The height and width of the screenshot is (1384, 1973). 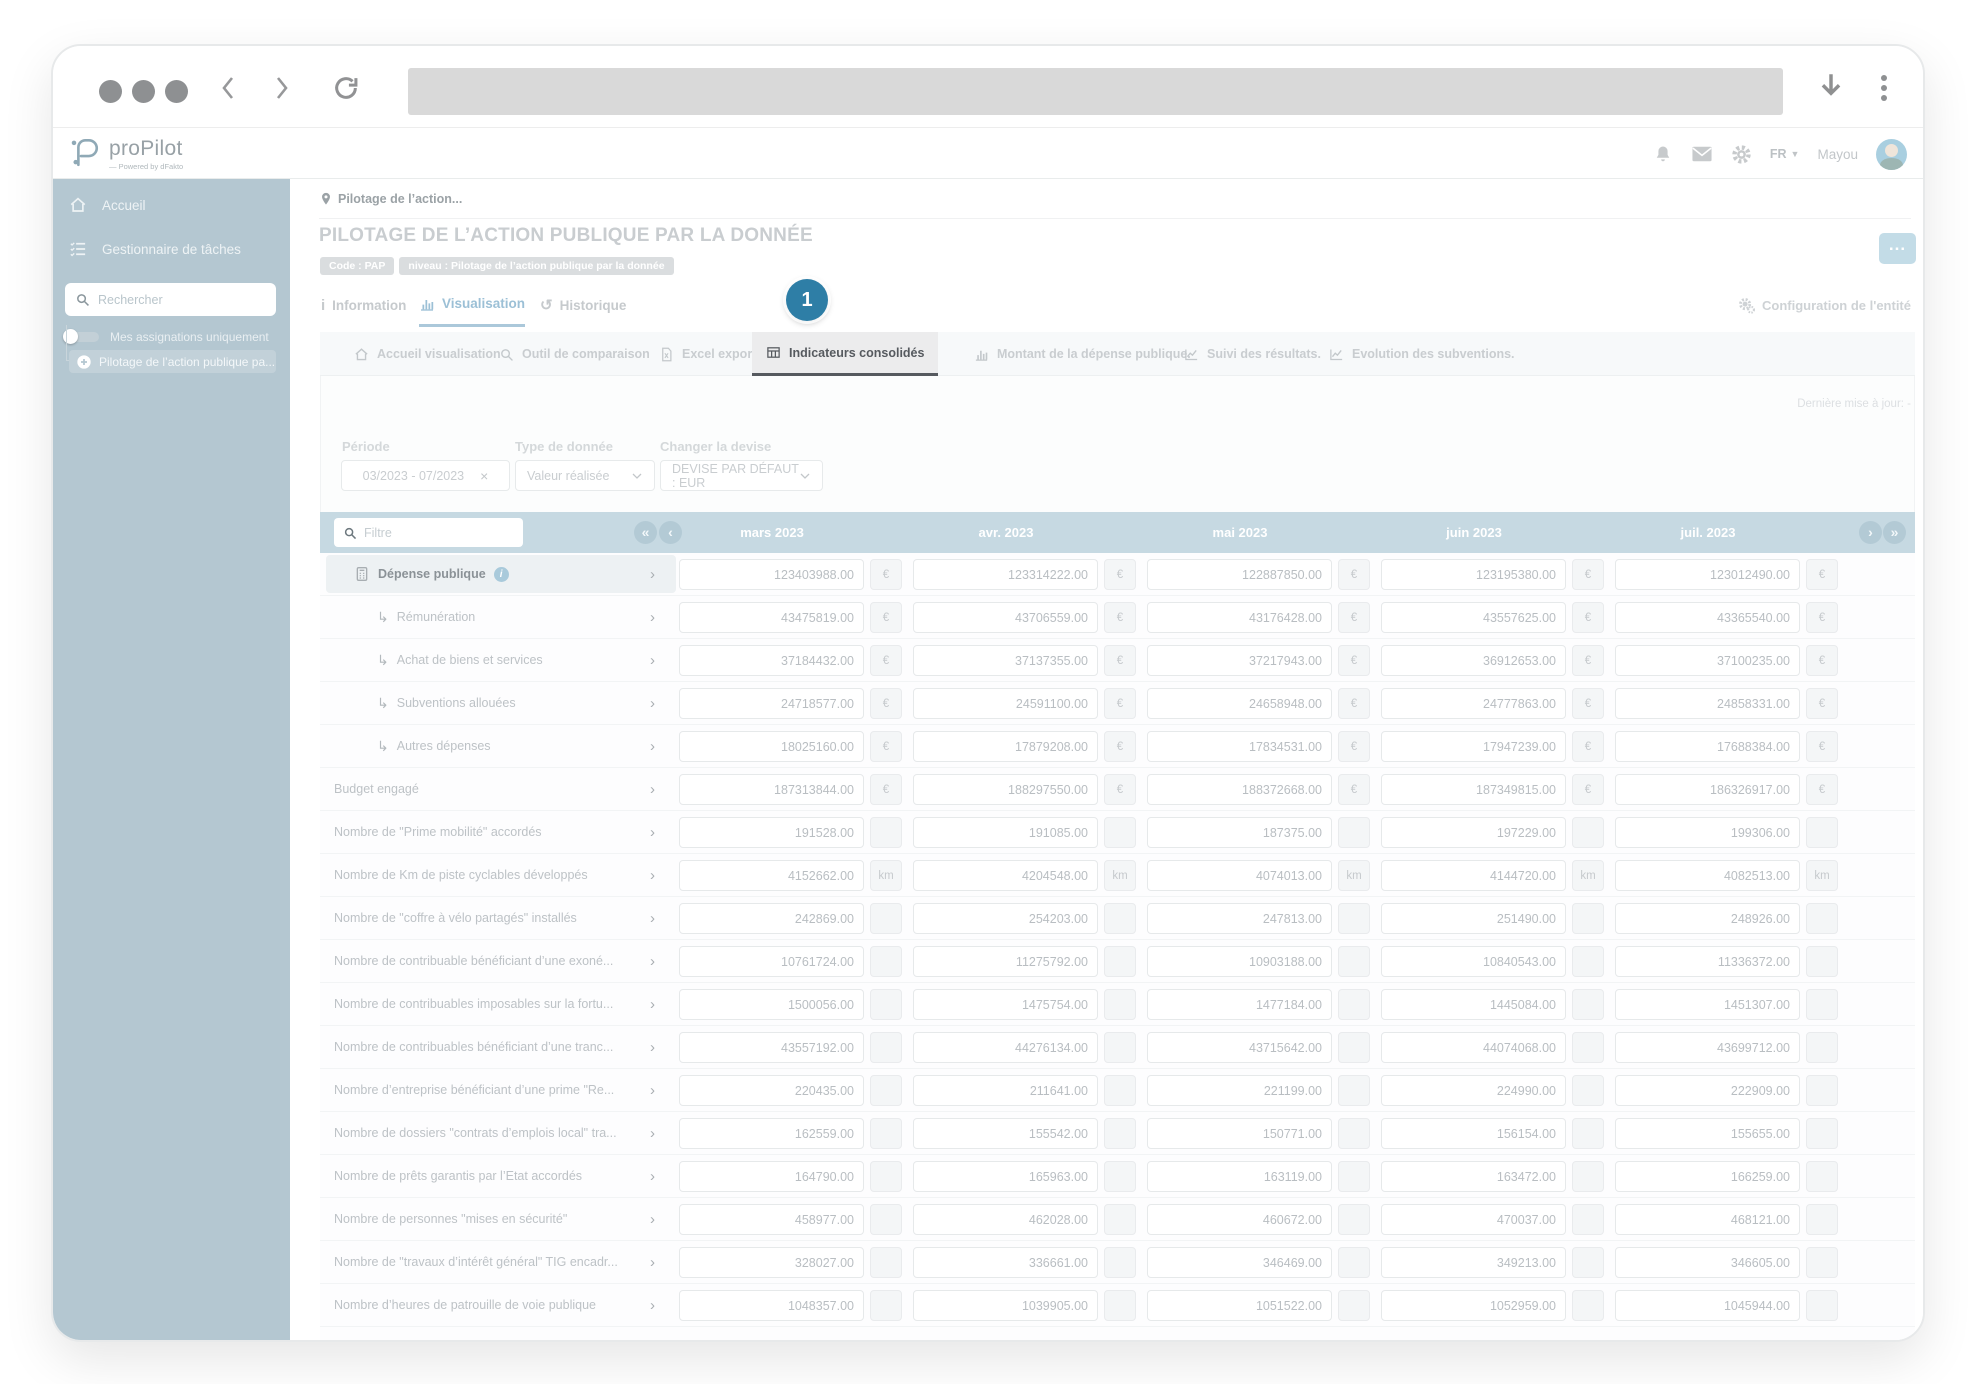 What do you see at coordinates (1707, 1090) in the screenshot?
I see `value-input: 222909.00` at bounding box center [1707, 1090].